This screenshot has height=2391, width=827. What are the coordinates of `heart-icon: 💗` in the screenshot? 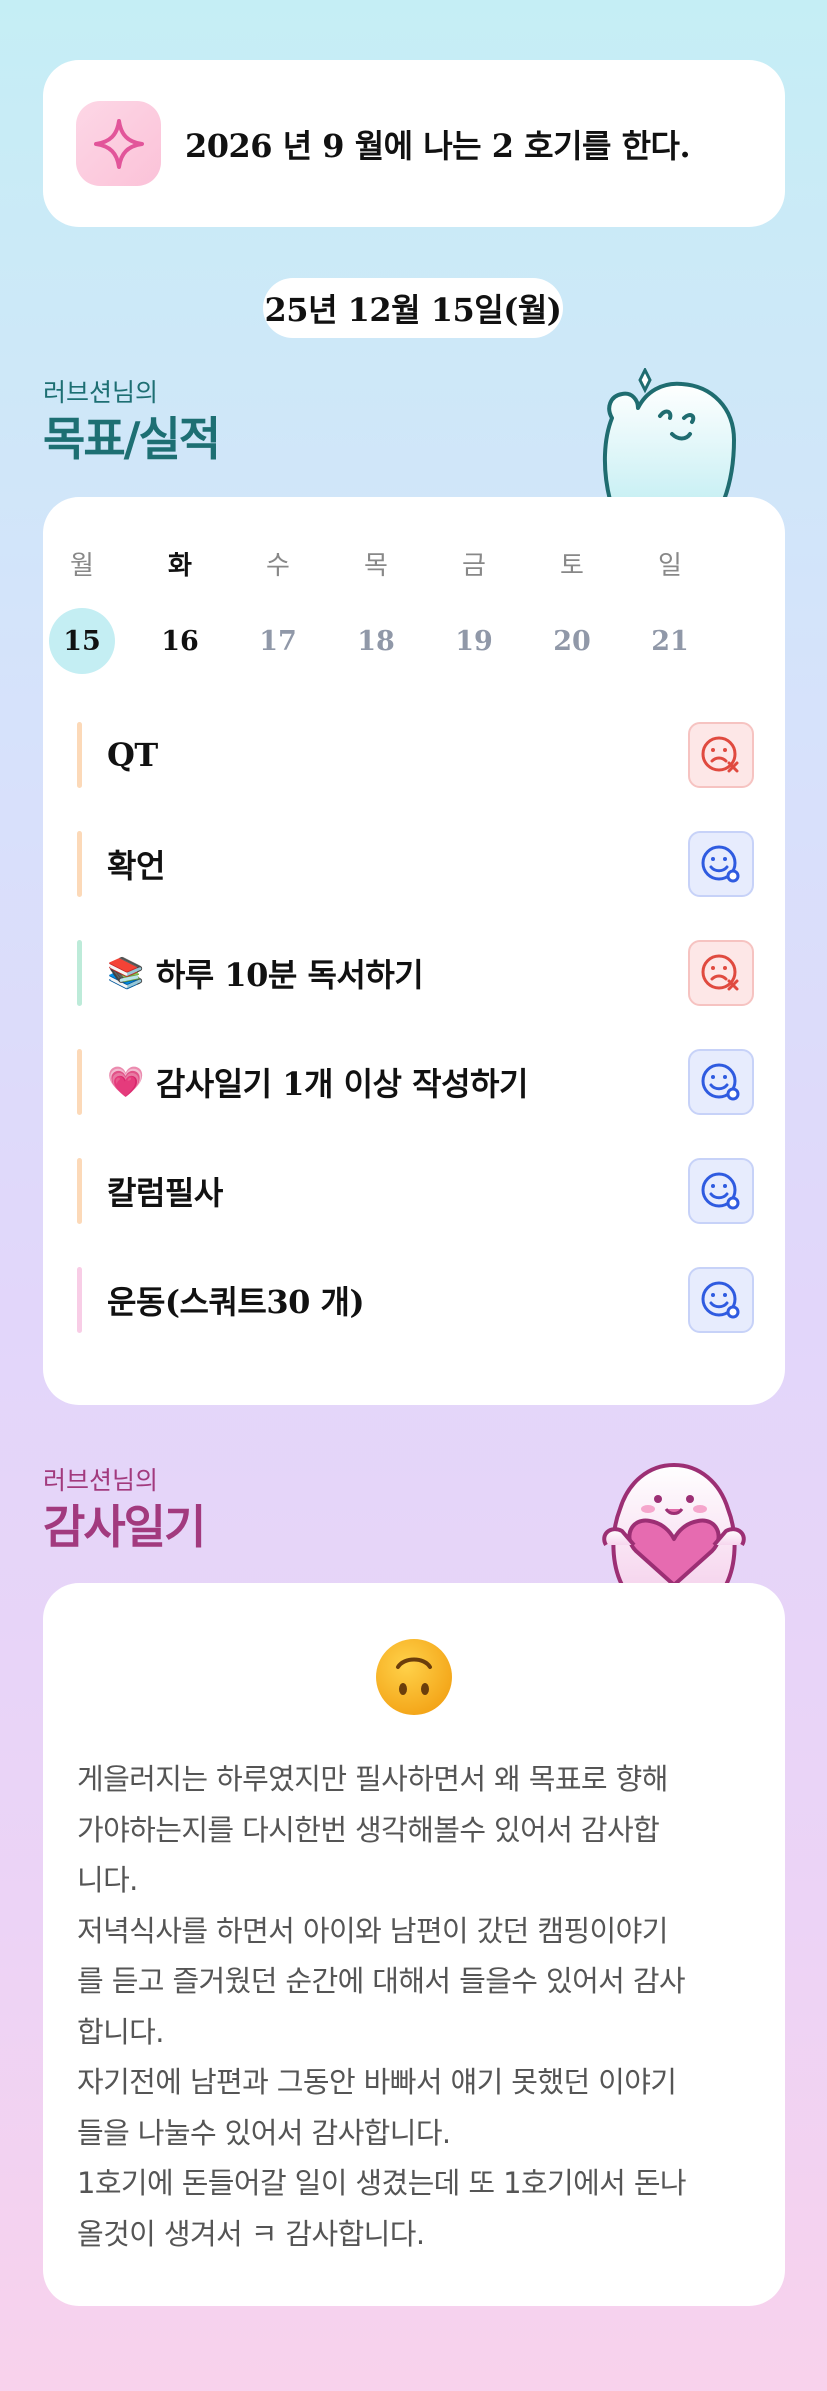 It's located at (125, 1082).